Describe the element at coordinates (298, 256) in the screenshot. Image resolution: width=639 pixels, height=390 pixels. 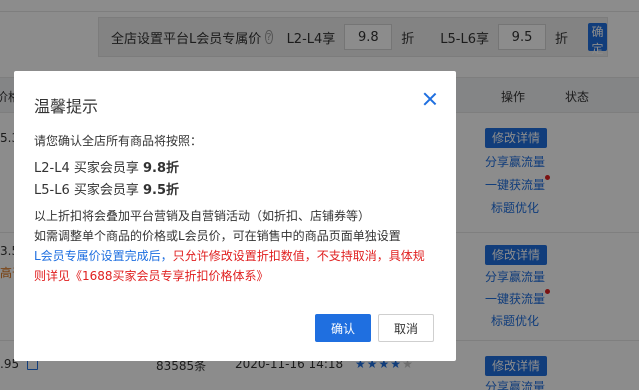
I see `note-warning-red: 只允许修改设置折扣数值，不支持取消，具体规` at that location.